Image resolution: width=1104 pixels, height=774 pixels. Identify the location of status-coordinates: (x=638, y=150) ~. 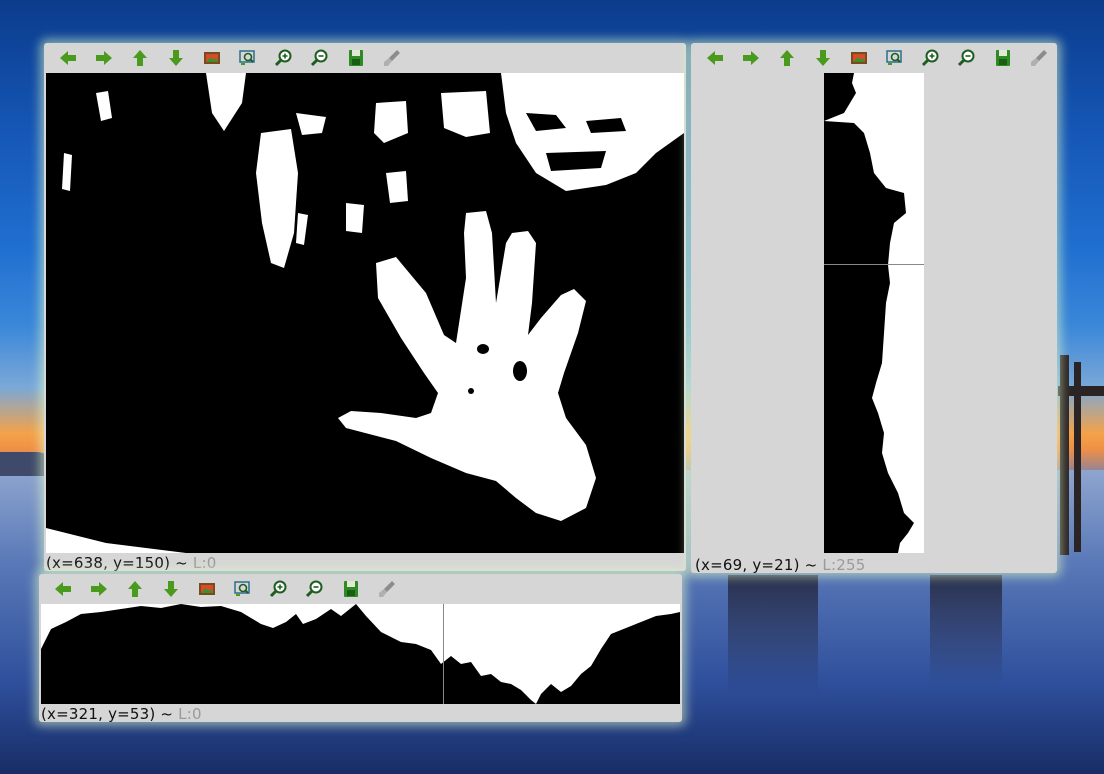
(117, 563).